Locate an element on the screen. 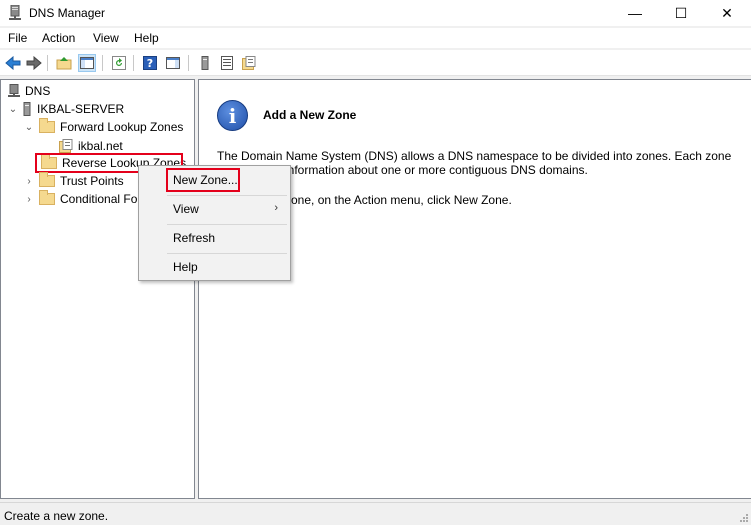 This screenshot has height=525, width=751. back-arrow-icon is located at coordinates (13, 63).